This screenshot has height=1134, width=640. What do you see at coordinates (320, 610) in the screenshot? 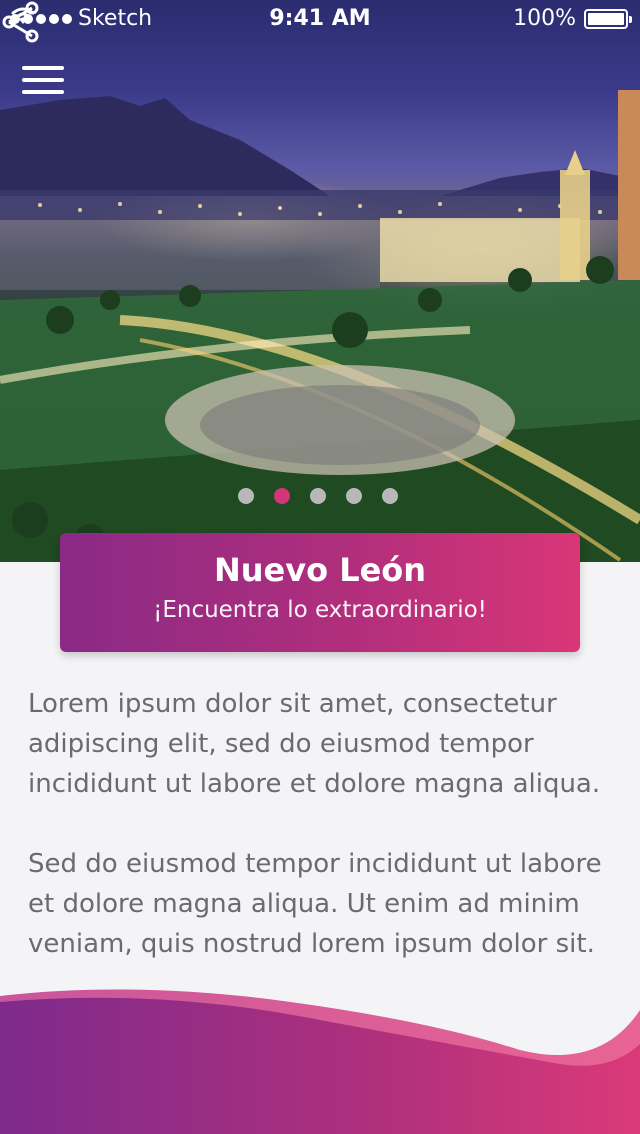
I see `page-subtitle: ¡Encuentra lo extraordinario!` at bounding box center [320, 610].